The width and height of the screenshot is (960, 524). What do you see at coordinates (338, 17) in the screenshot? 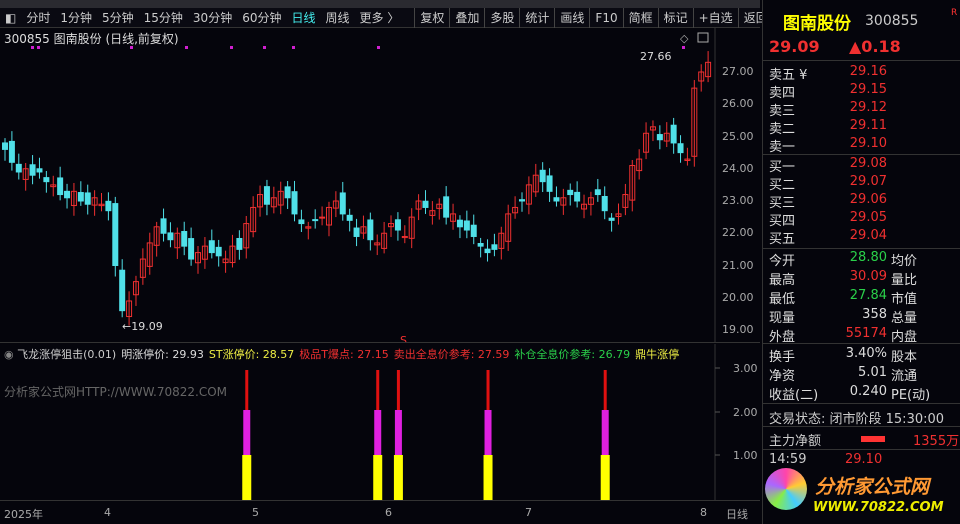
I see `period-tab: 周线` at bounding box center [338, 17].